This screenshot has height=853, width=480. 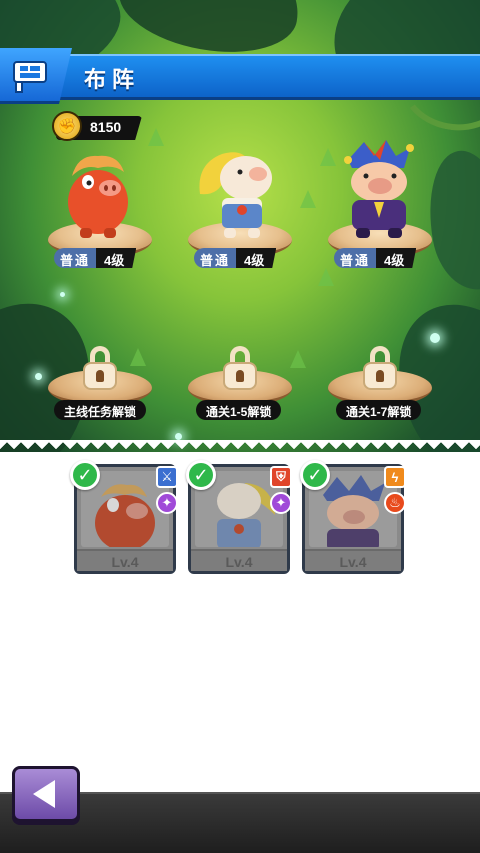 I want to click on page-header, so click(x=240, y=77).